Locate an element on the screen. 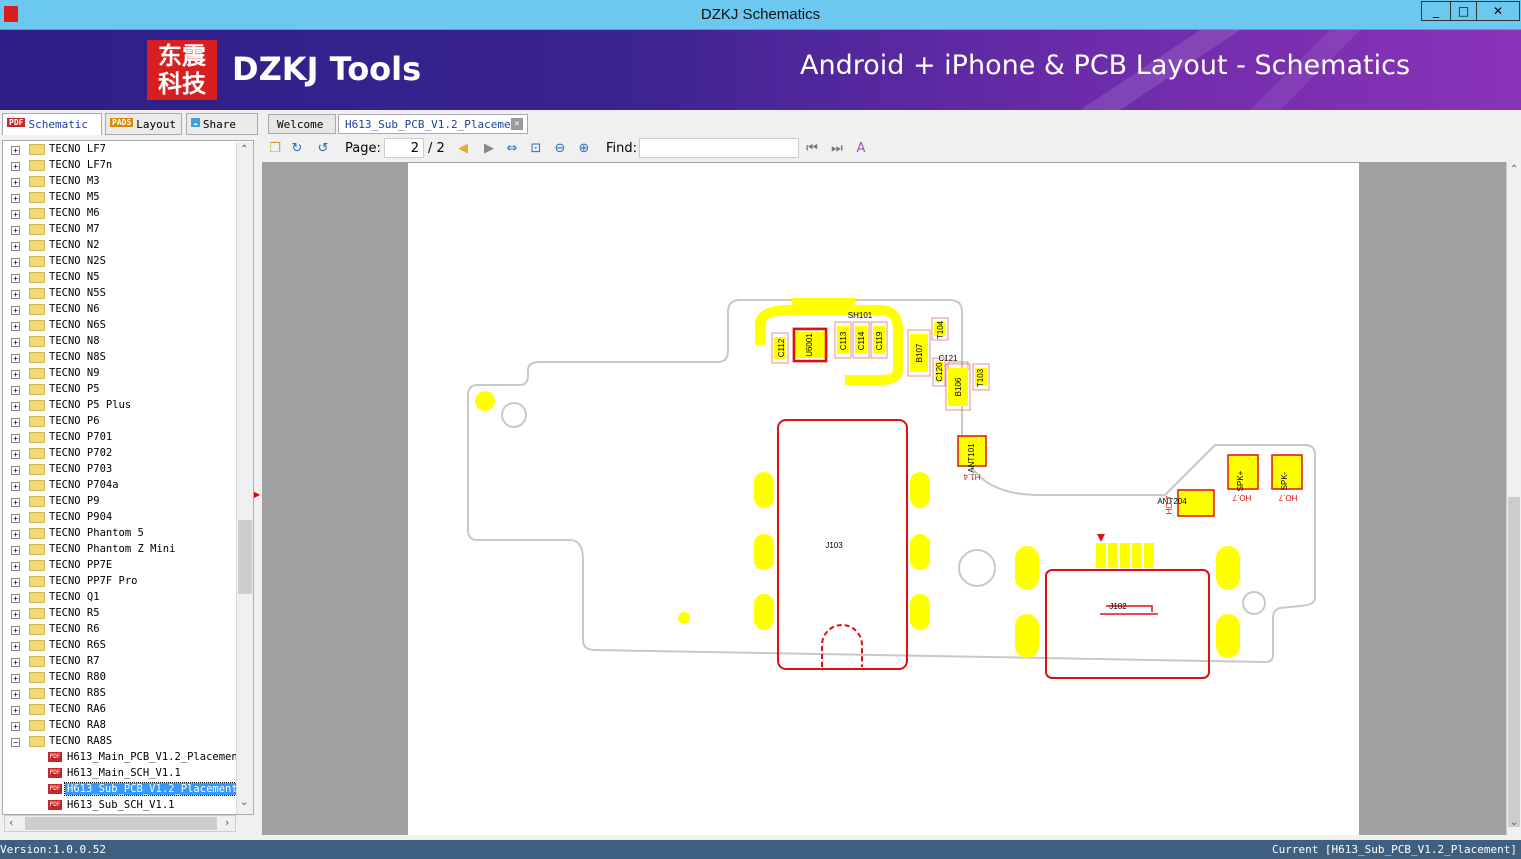 This screenshot has width=1521, height=859. tree-item: + TECNO M5 is located at coordinates (120, 198).